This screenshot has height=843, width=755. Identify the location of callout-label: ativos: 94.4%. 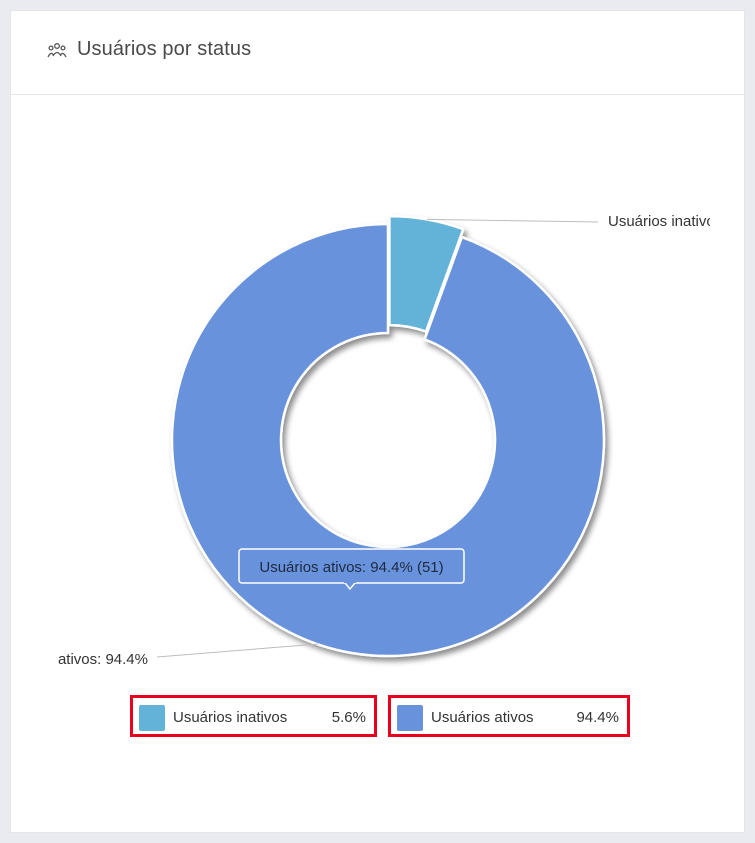
(103, 659).